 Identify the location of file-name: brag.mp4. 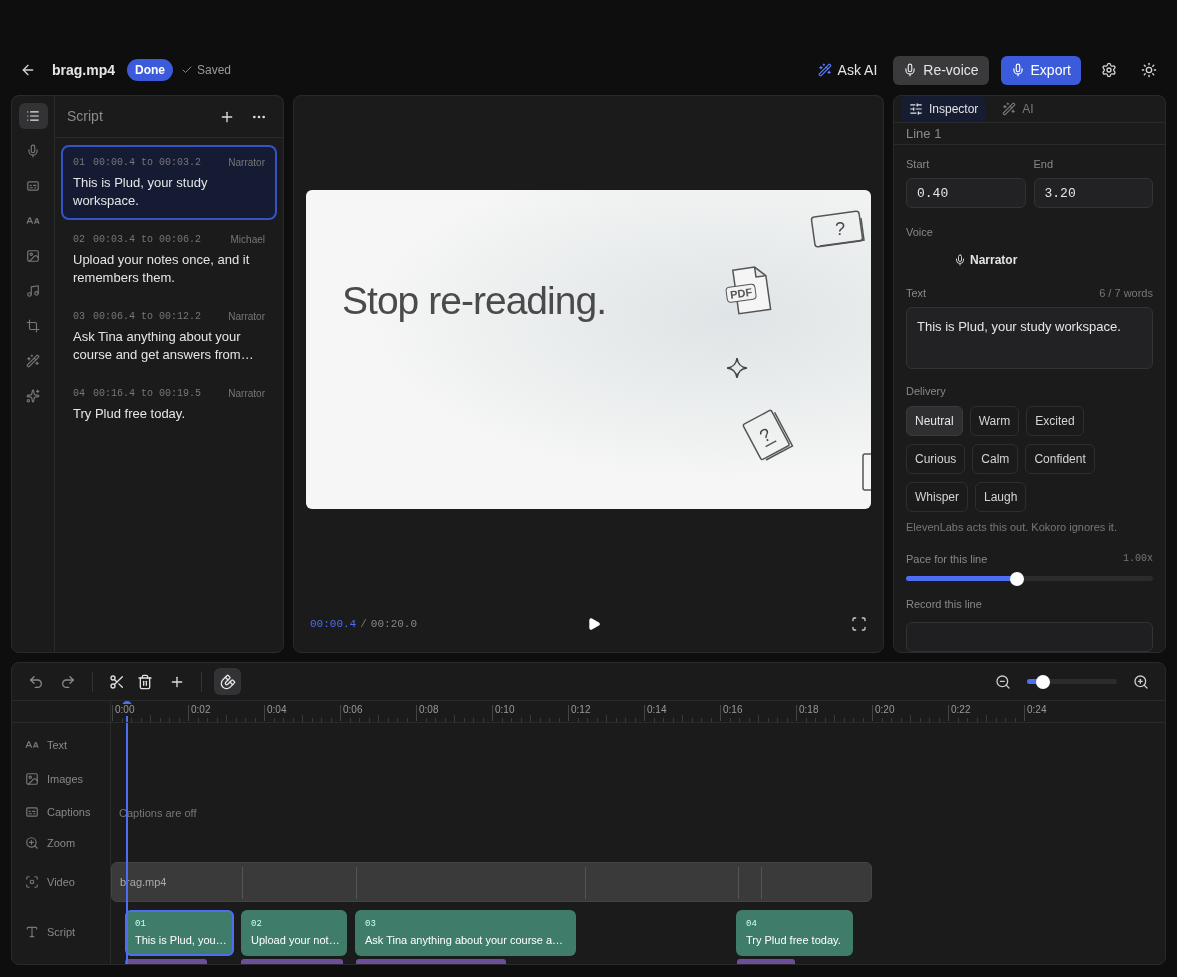
(83, 70).